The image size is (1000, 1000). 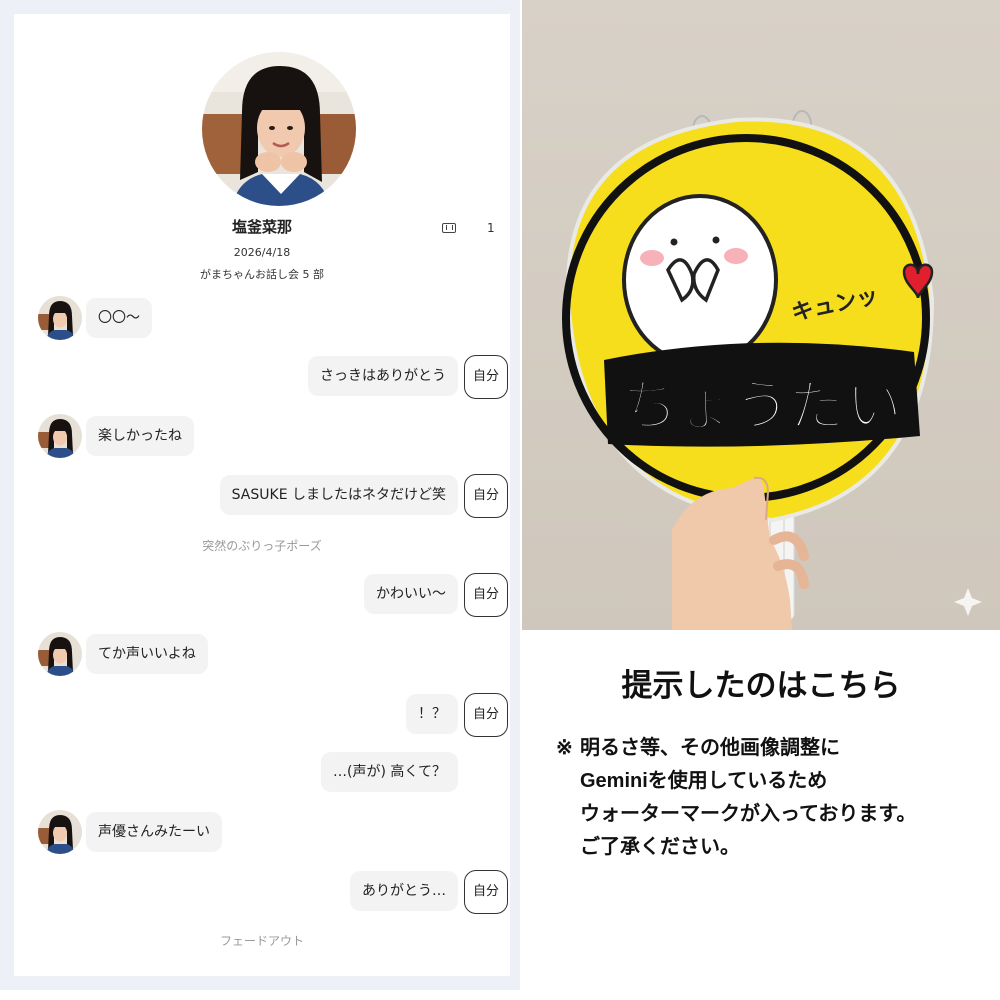 What do you see at coordinates (338, 495) in the screenshot?
I see `message-bubble: SASUKE しましたはネタだけど笑` at bounding box center [338, 495].